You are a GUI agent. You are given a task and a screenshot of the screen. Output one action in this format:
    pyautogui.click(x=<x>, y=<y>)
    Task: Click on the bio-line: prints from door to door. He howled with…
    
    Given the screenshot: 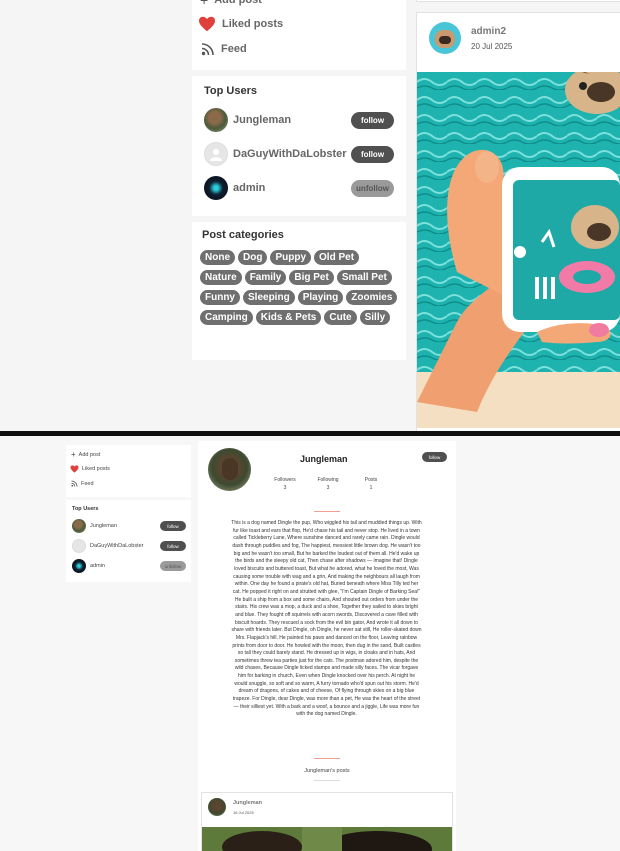 What is the action you would take?
    pyautogui.click(x=326, y=645)
    